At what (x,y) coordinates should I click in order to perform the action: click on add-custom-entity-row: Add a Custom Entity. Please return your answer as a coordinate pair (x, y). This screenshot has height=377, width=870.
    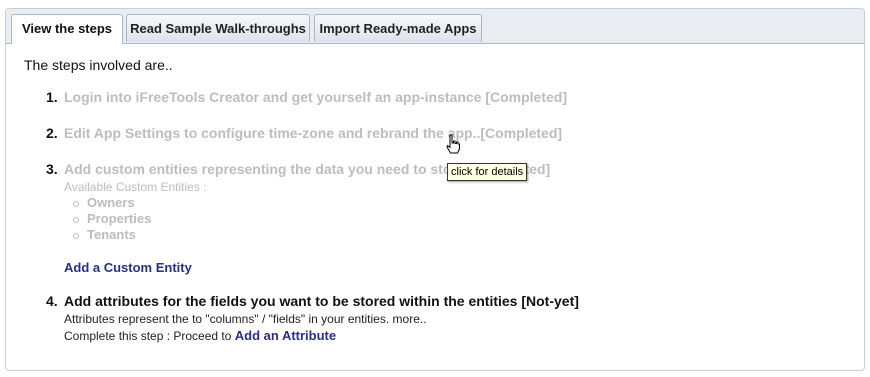
    Looking at the image, I should click on (128, 268).